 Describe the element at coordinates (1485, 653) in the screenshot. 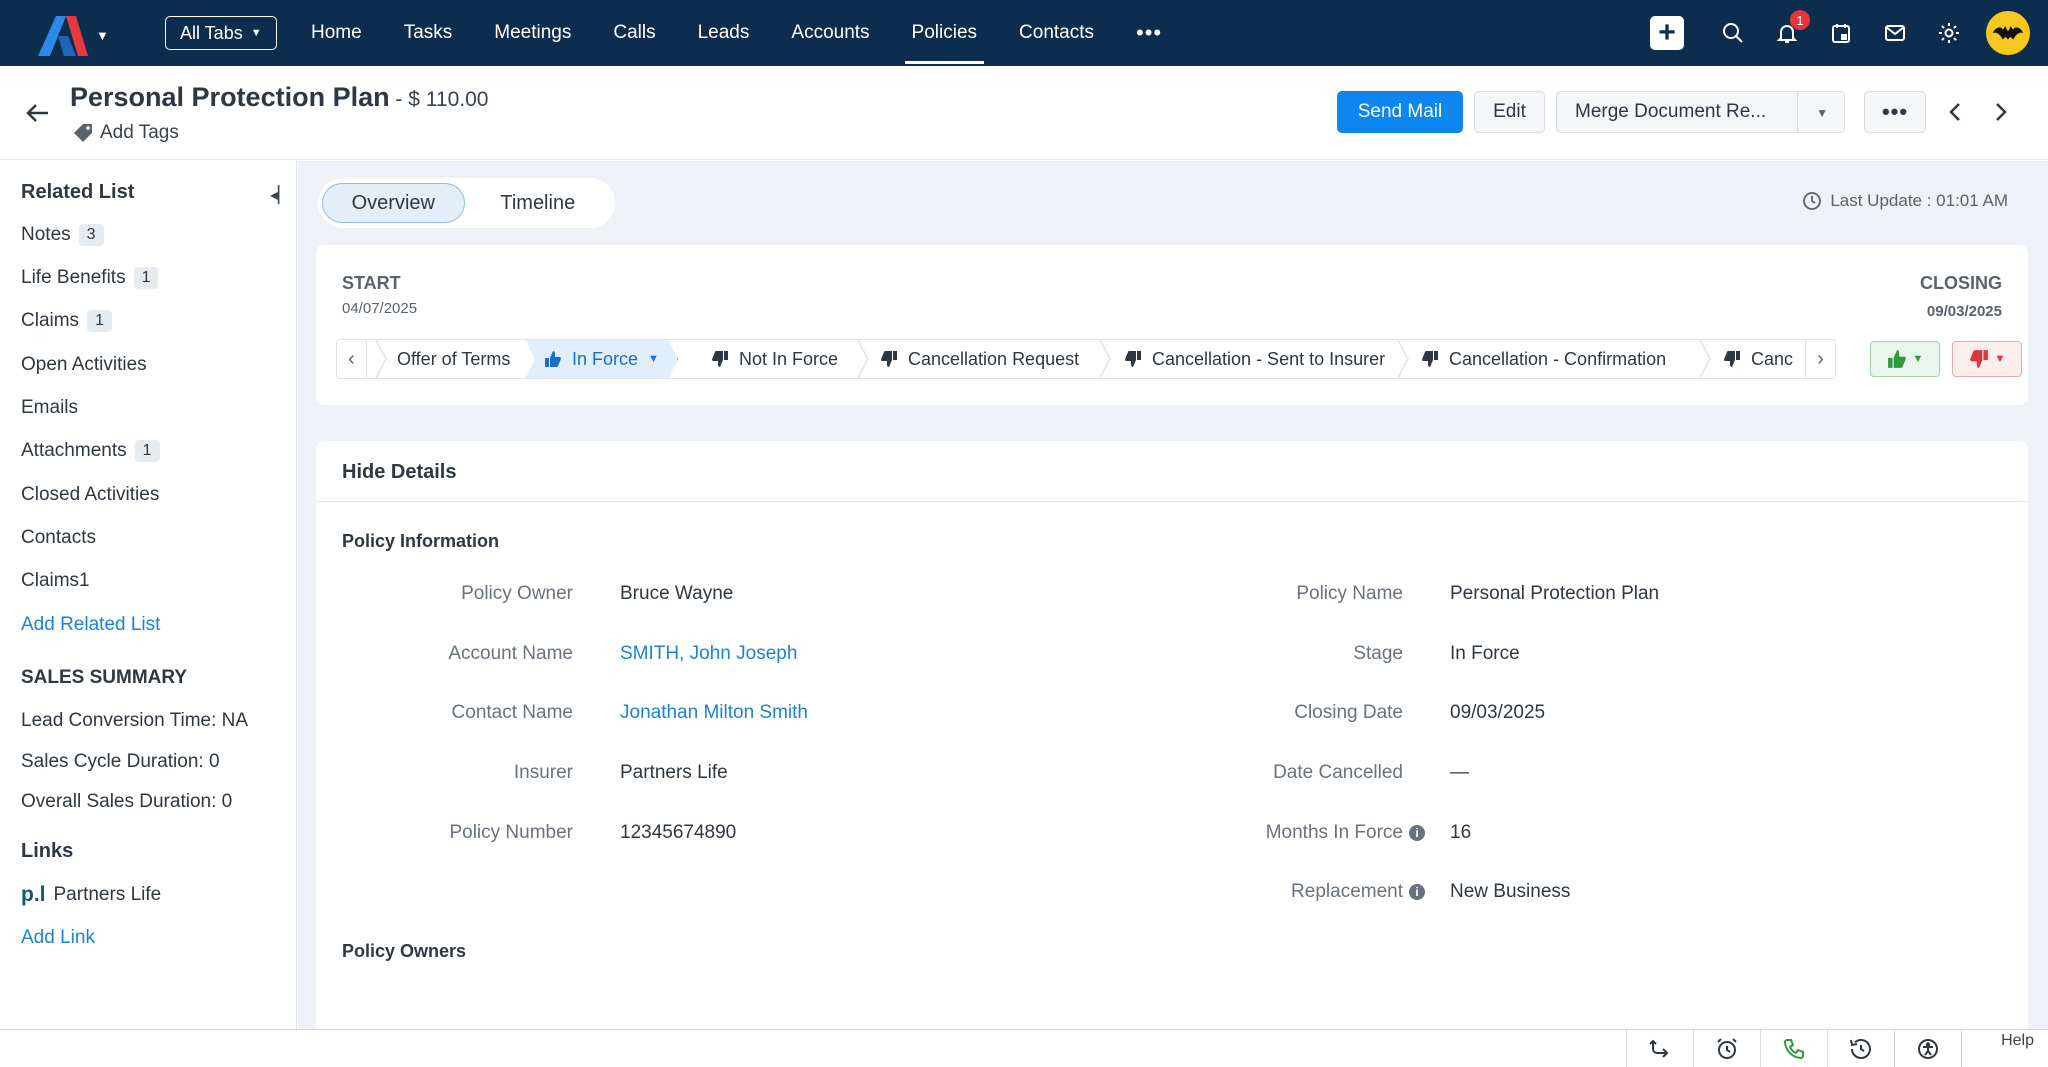

I see `field-value-stage: In Force` at that location.